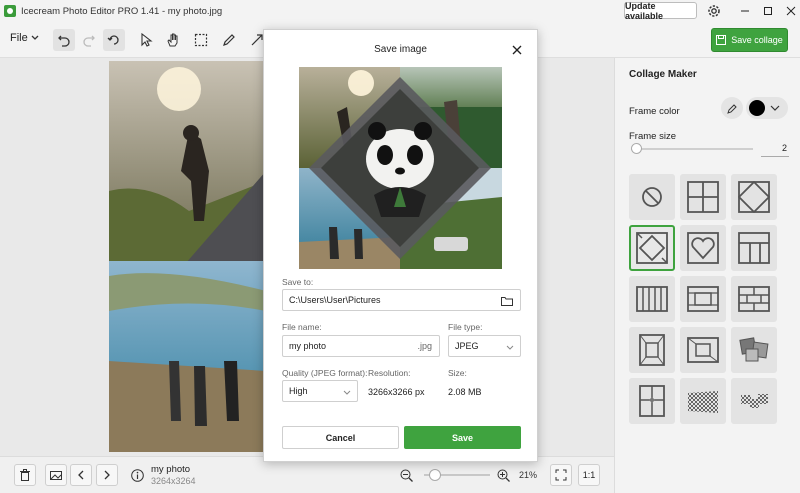 The width and height of the screenshot is (800, 493). I want to click on maximize-button, so click(768, 11).